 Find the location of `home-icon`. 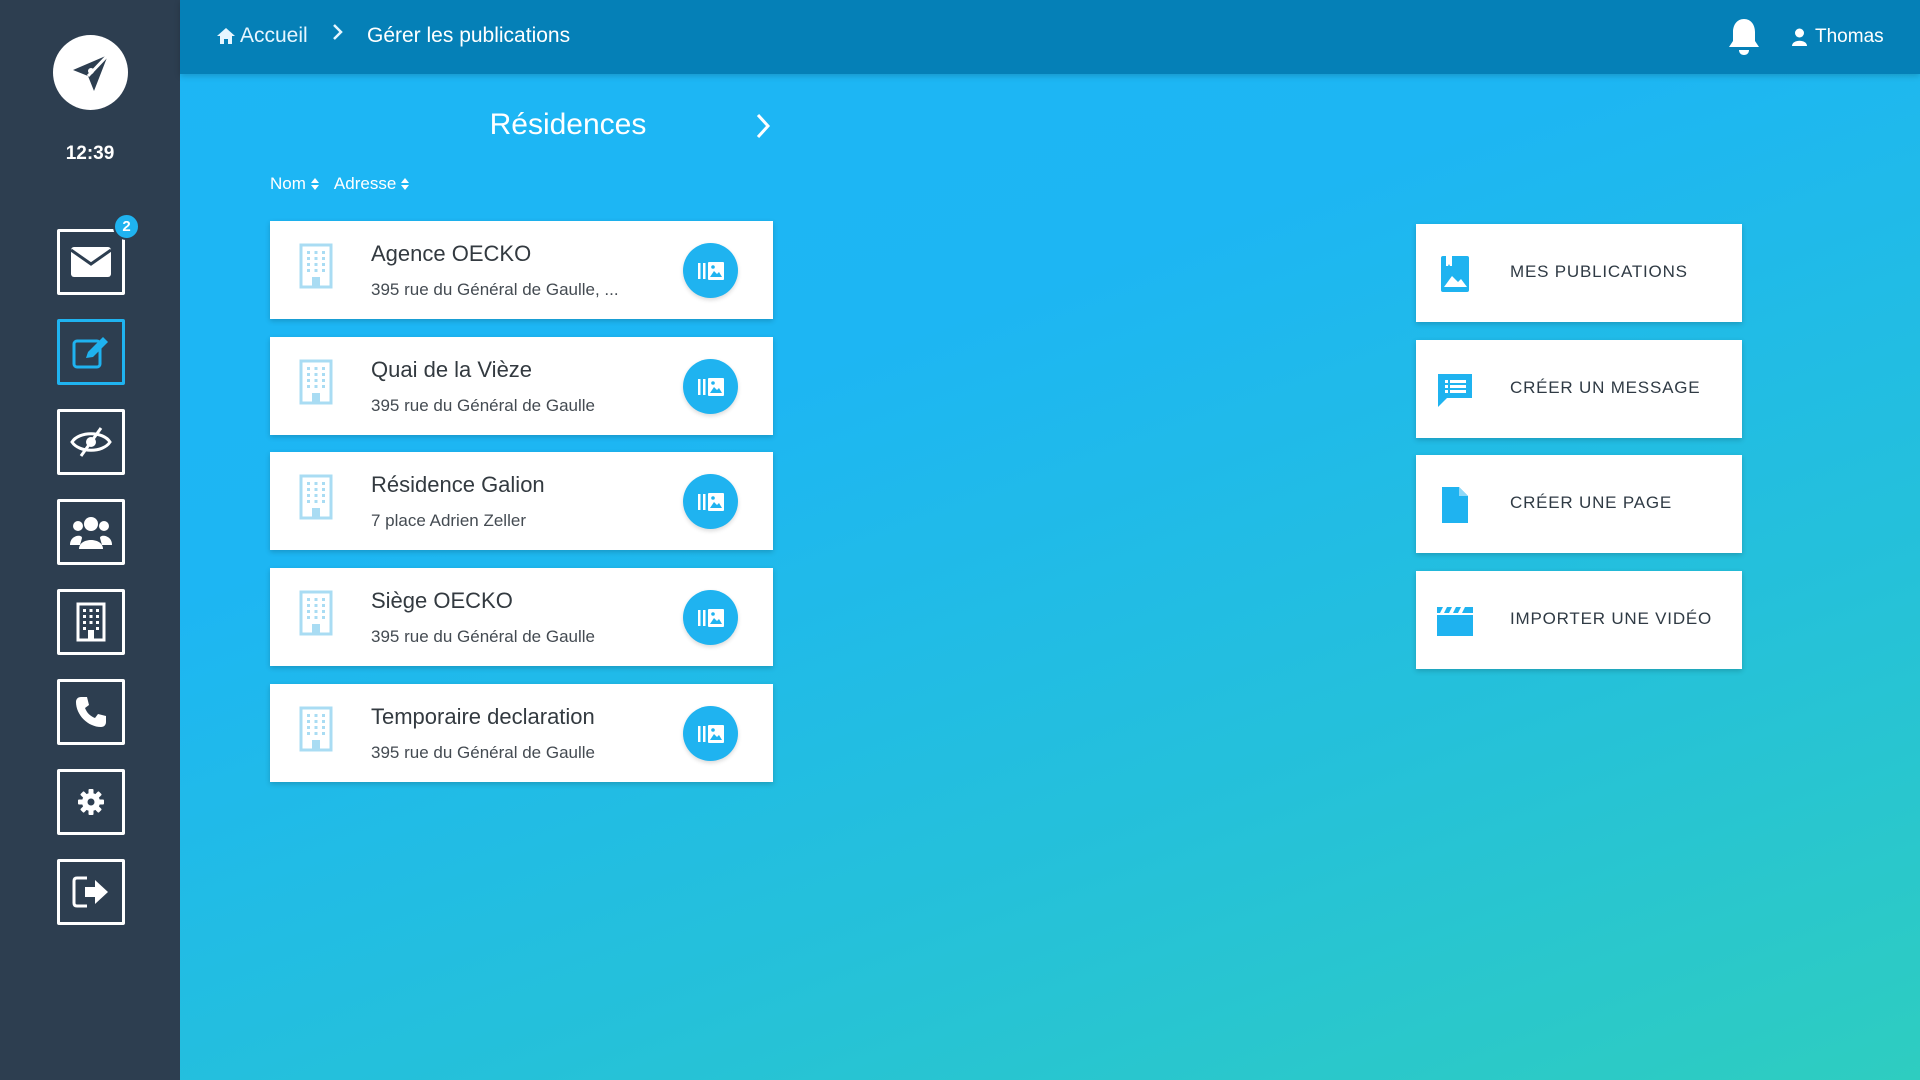

home-icon is located at coordinates (226, 36).